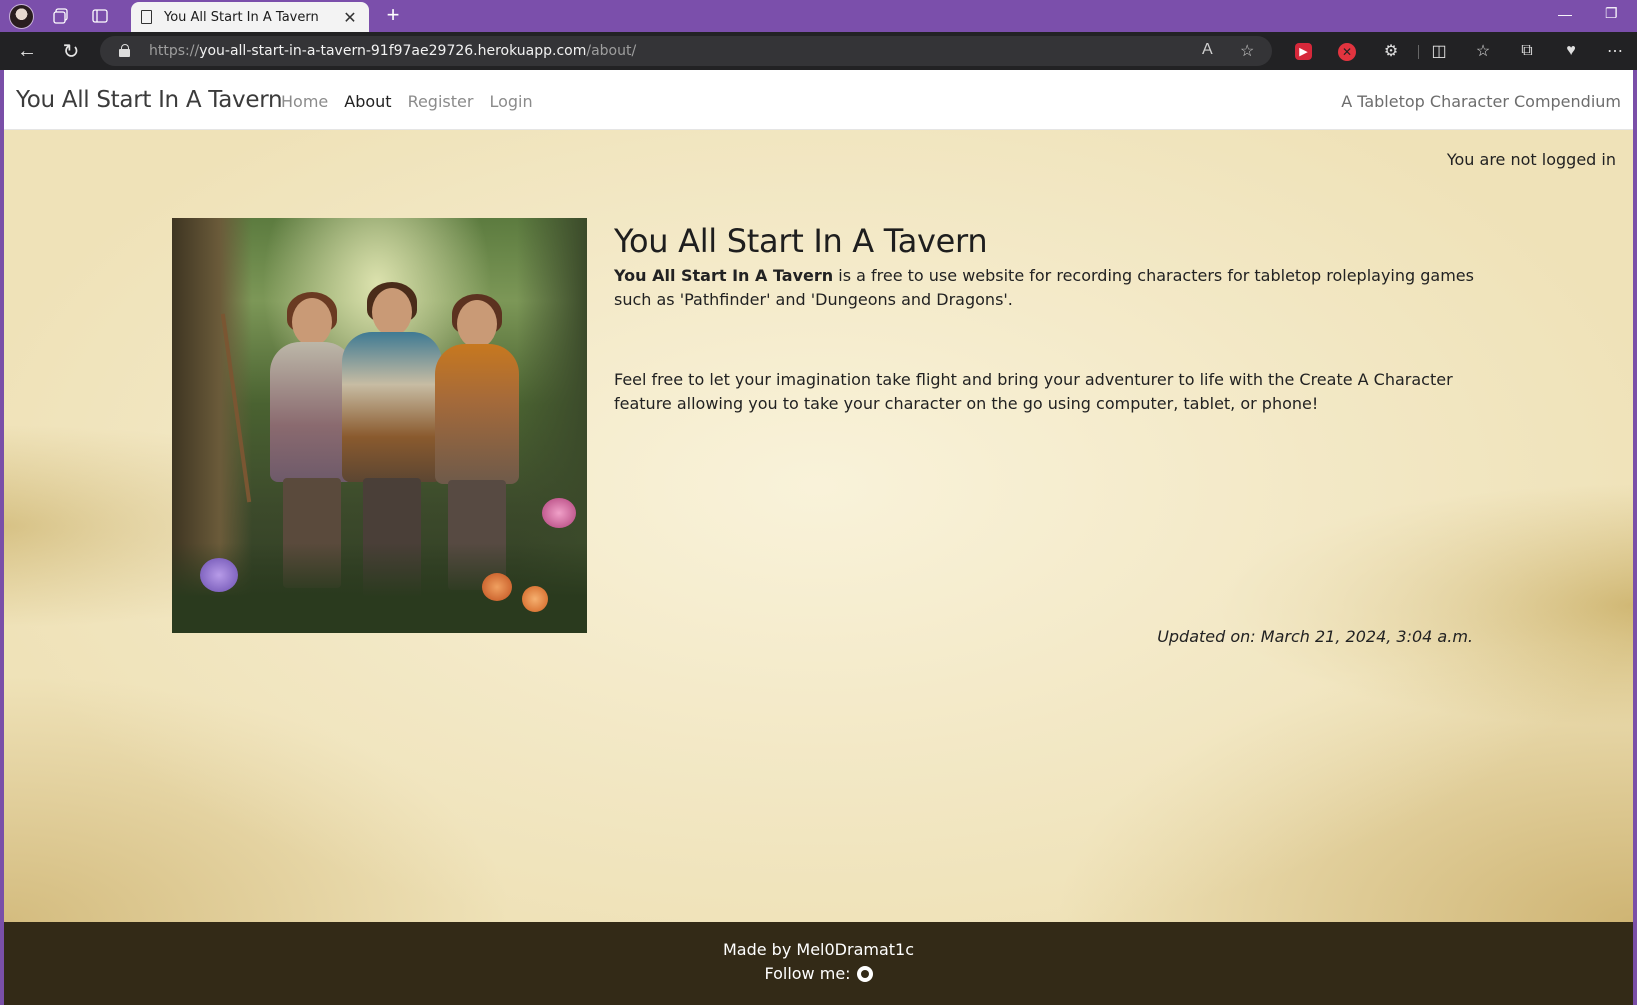  What do you see at coordinates (807, 973) in the screenshot?
I see `footer-follow-label: Follow me:` at bounding box center [807, 973].